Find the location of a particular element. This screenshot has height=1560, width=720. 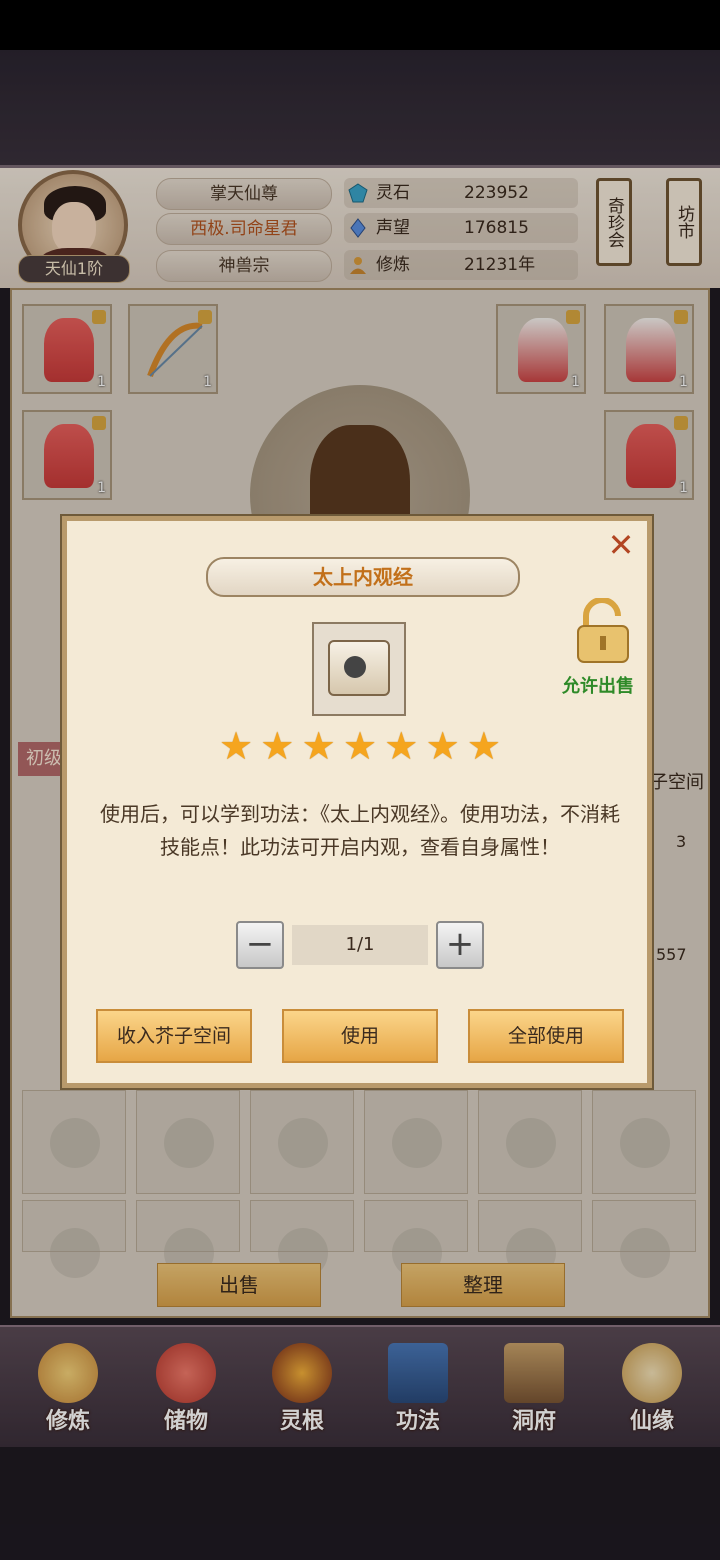

decrease-quantity-button: − is located at coordinates (260, 945).